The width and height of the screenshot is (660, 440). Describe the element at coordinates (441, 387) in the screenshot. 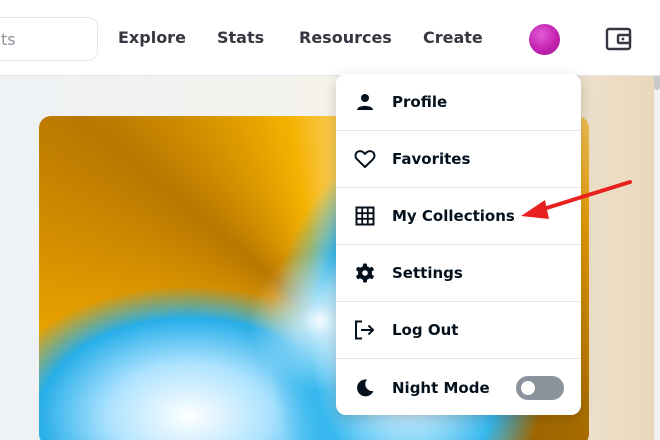

I see `menu-item-label: Night Mode` at that location.